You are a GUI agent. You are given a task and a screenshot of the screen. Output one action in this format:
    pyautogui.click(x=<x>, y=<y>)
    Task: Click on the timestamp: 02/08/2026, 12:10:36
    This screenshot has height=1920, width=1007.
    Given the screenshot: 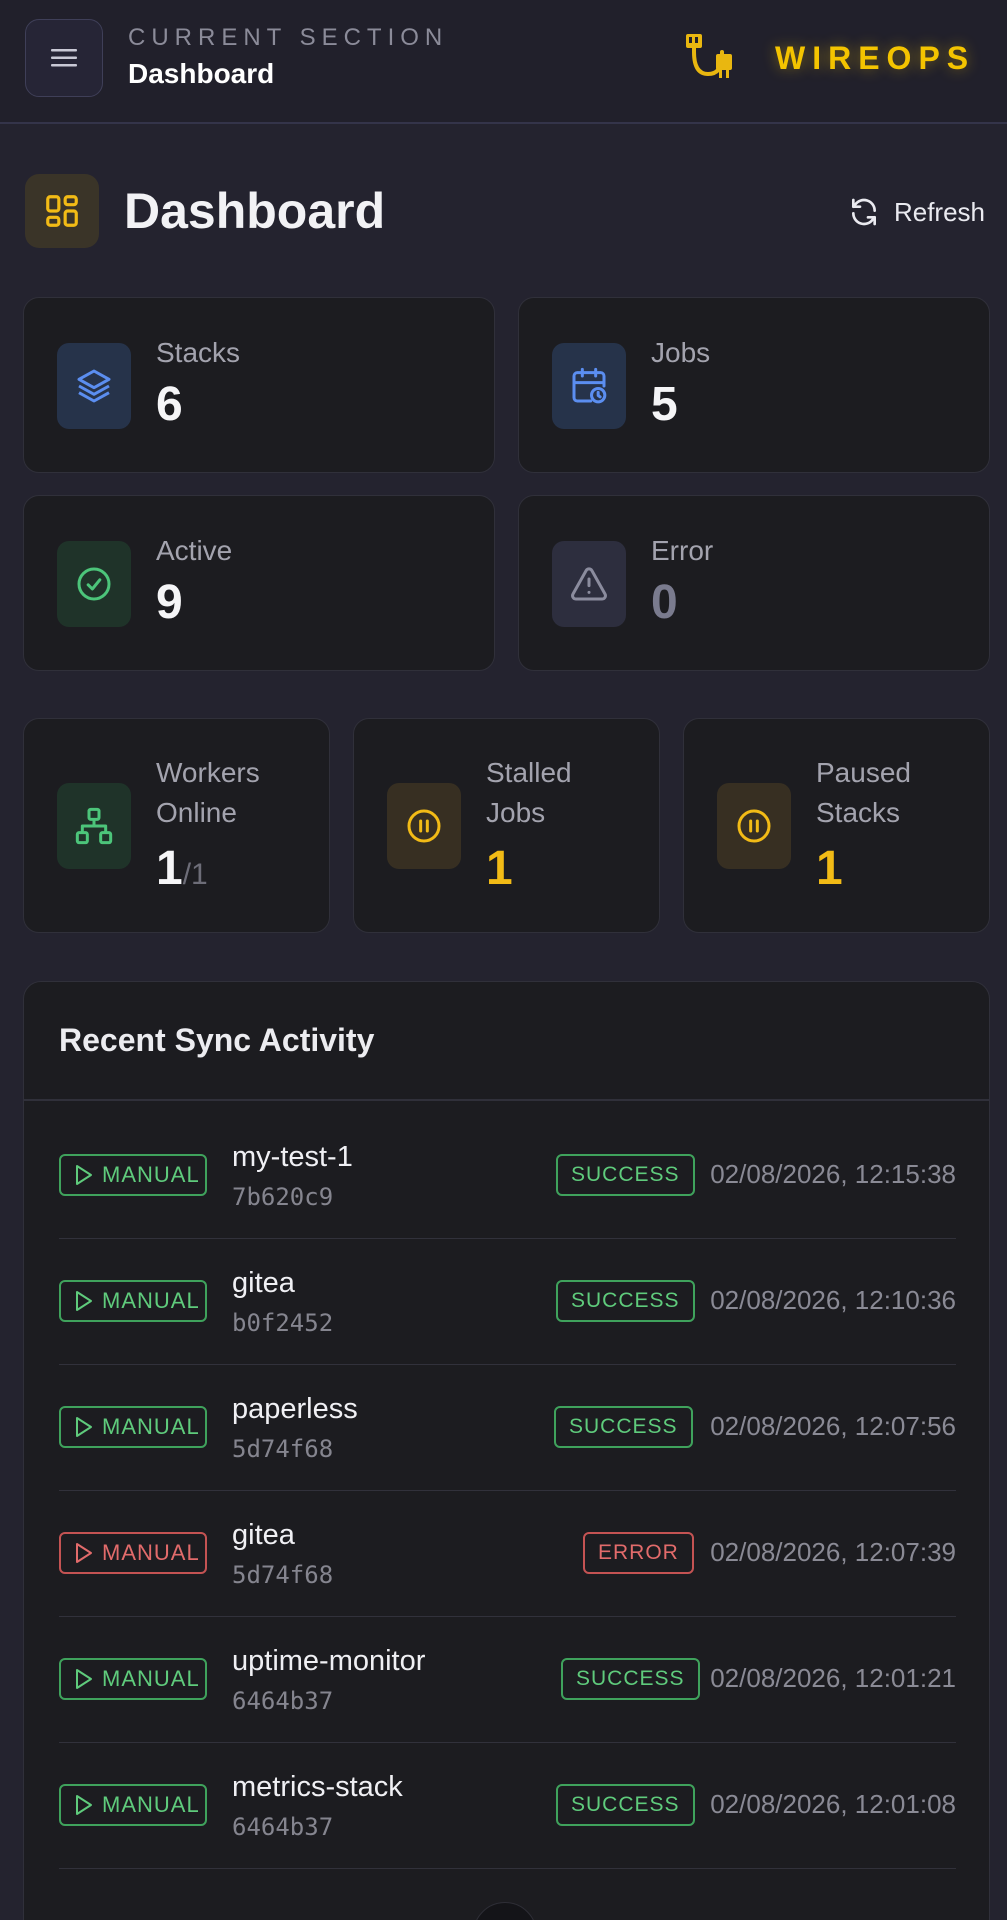 What is the action you would take?
    pyautogui.click(x=833, y=1300)
    